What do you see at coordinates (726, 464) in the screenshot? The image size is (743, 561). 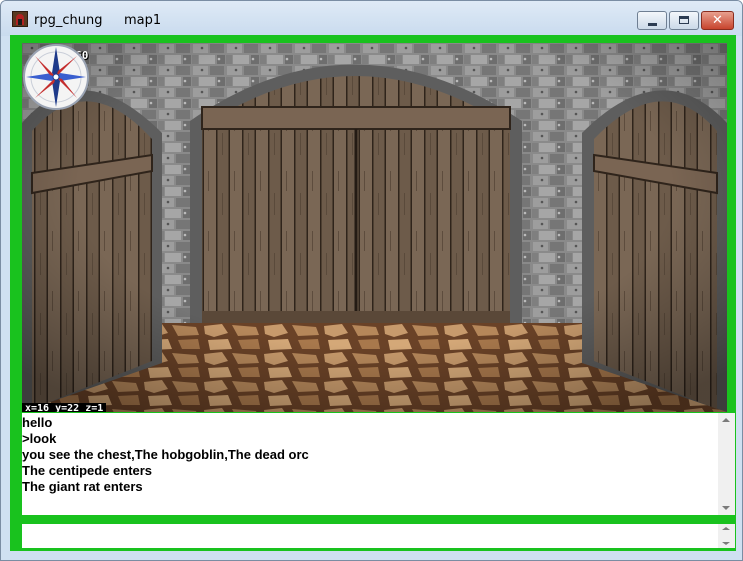 I see `log-scrollbar` at bounding box center [726, 464].